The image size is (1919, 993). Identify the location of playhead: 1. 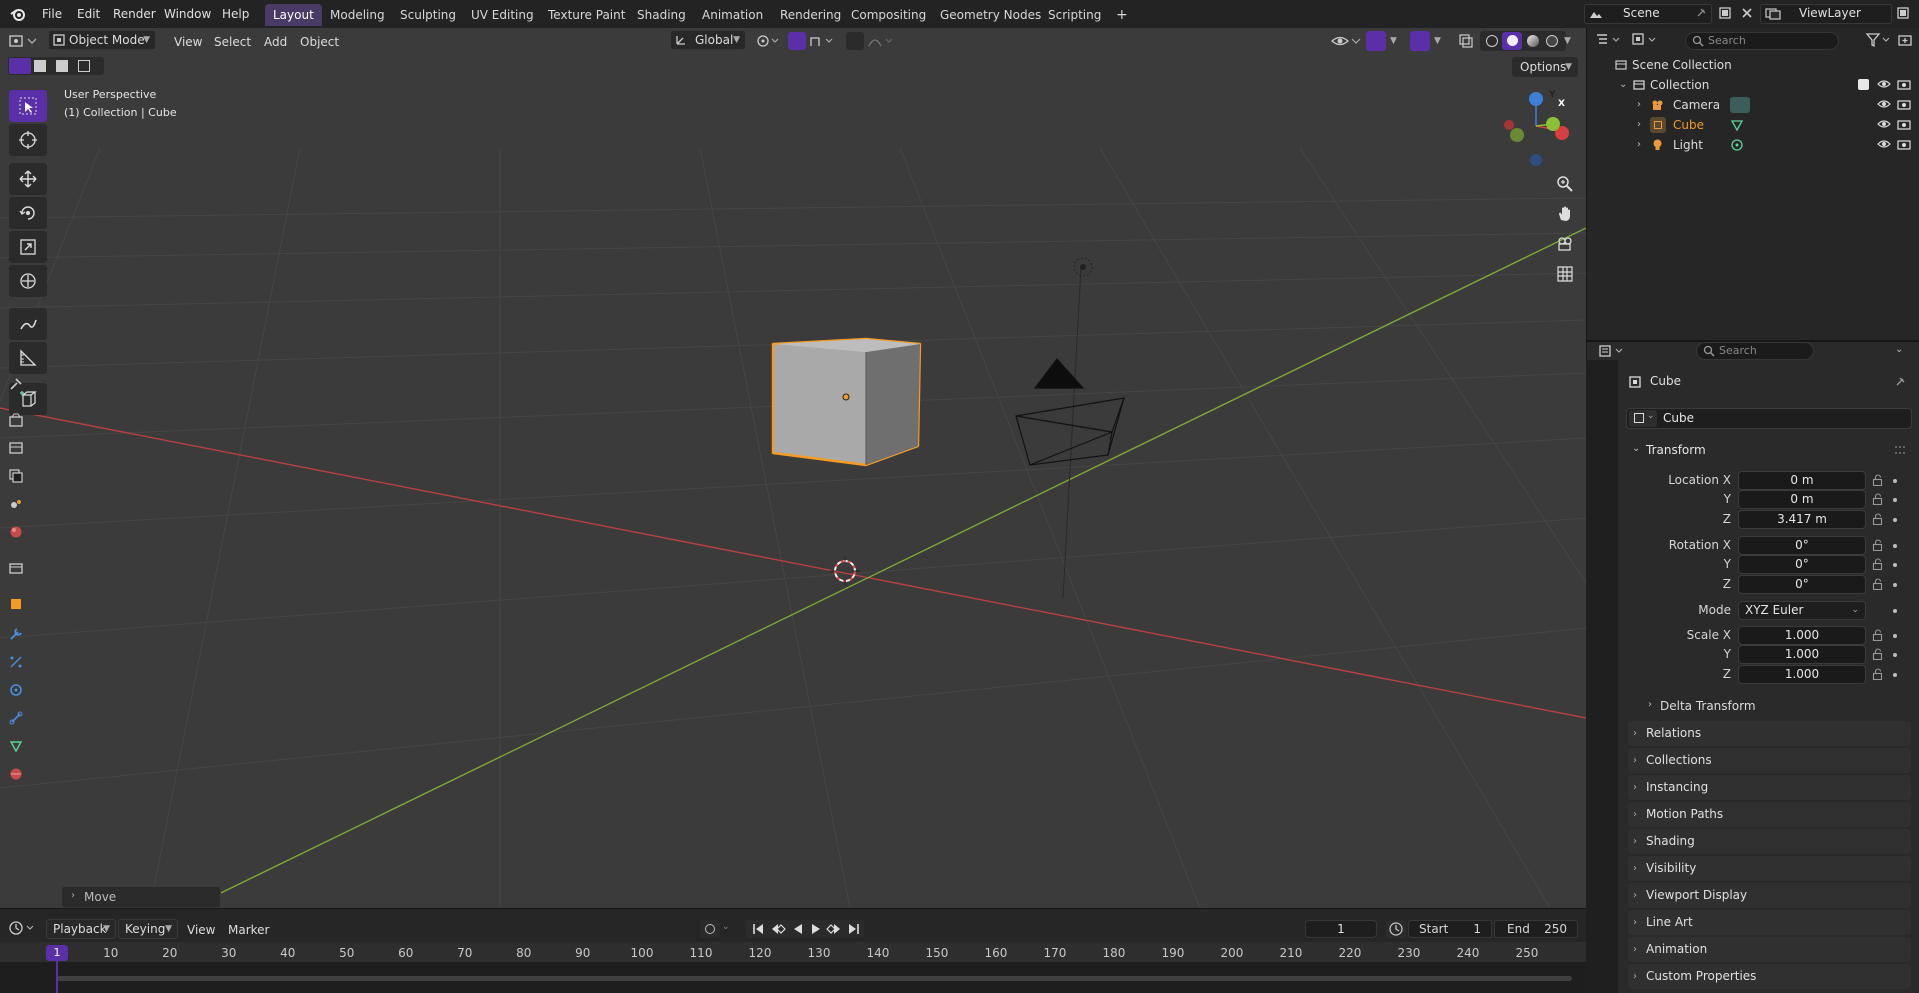
(57, 953).